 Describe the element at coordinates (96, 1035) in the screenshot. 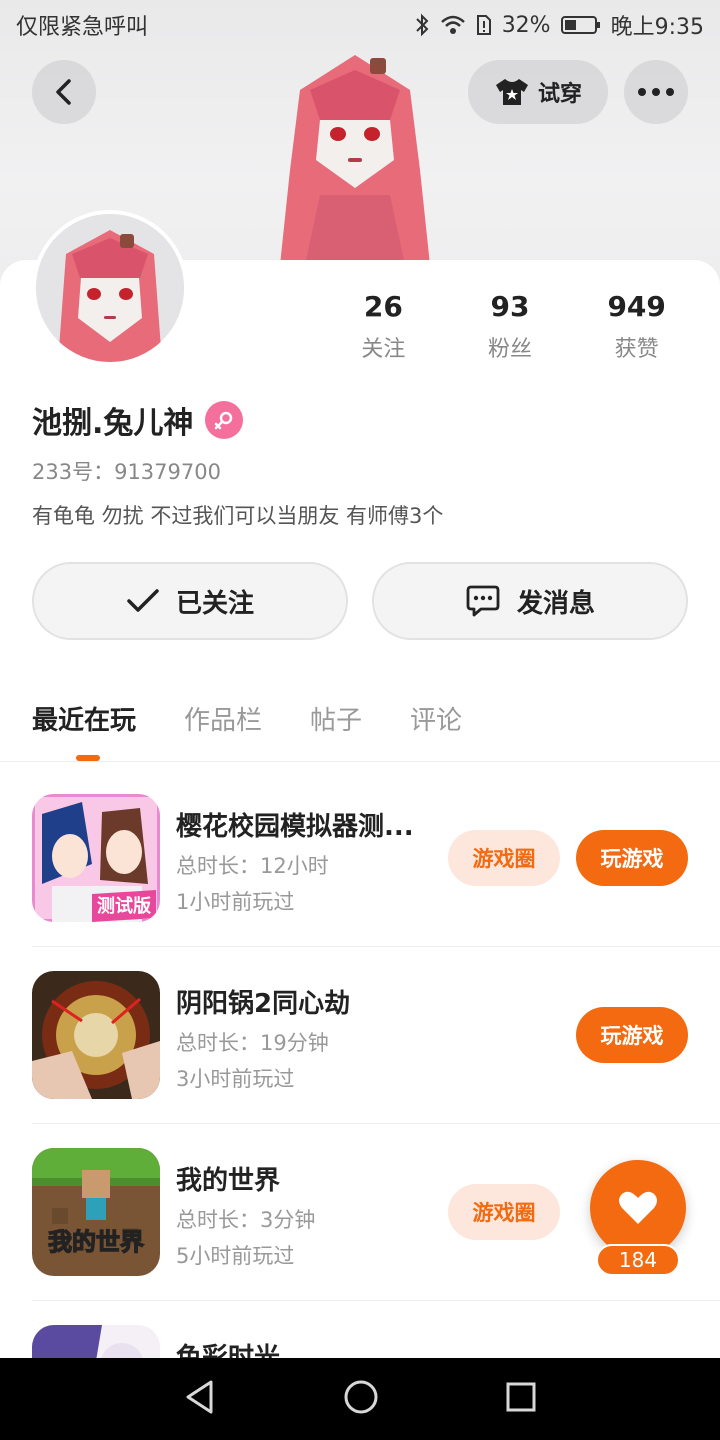

I see `game-icon-yinyang-pot` at that location.